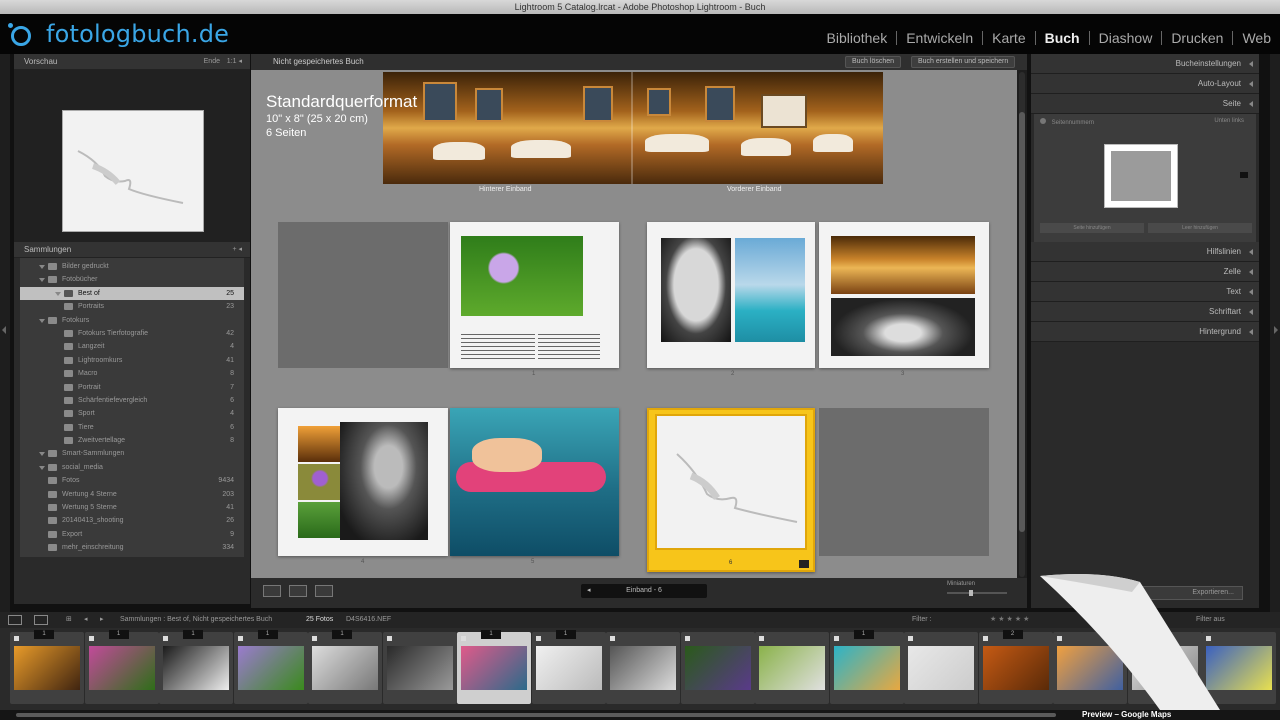 The image size is (1280, 720). Describe the element at coordinates (324, 591) in the screenshot. I see `single-page-view-icon` at that location.